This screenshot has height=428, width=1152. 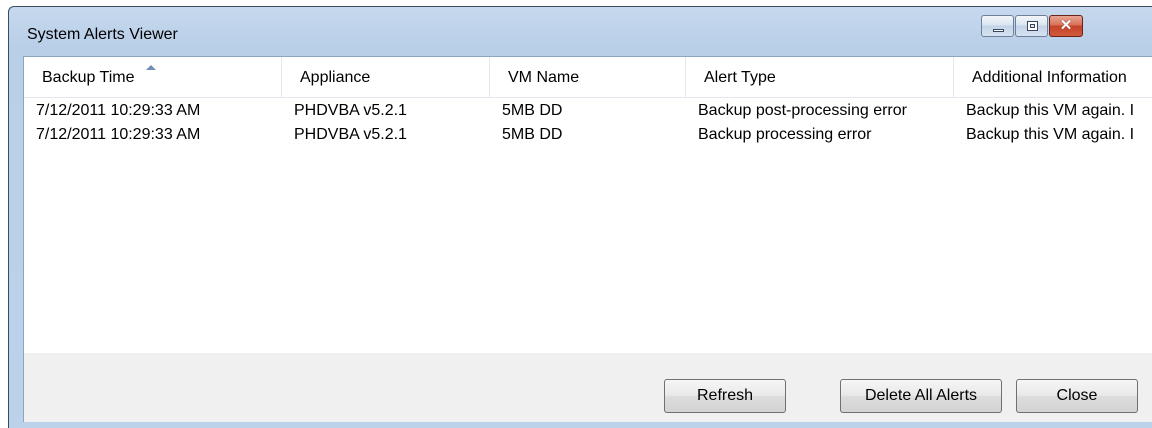 What do you see at coordinates (820, 77) in the screenshot?
I see `column-header-alert-type: Alert Type` at bounding box center [820, 77].